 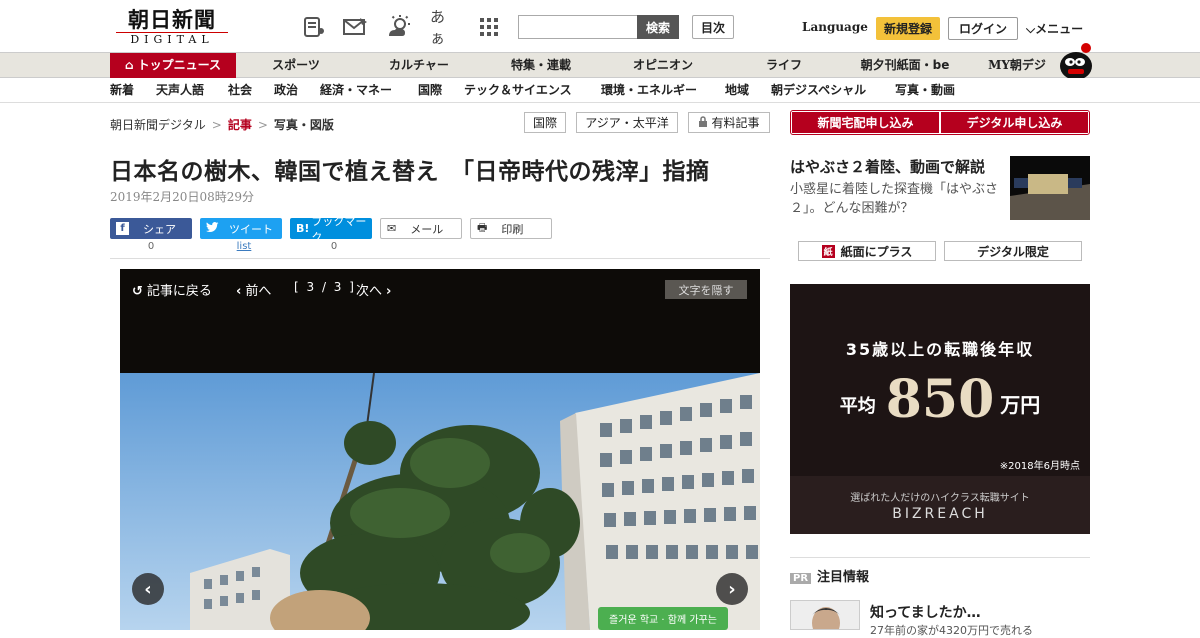 I want to click on facebook-icon: f, so click(x=122, y=228).